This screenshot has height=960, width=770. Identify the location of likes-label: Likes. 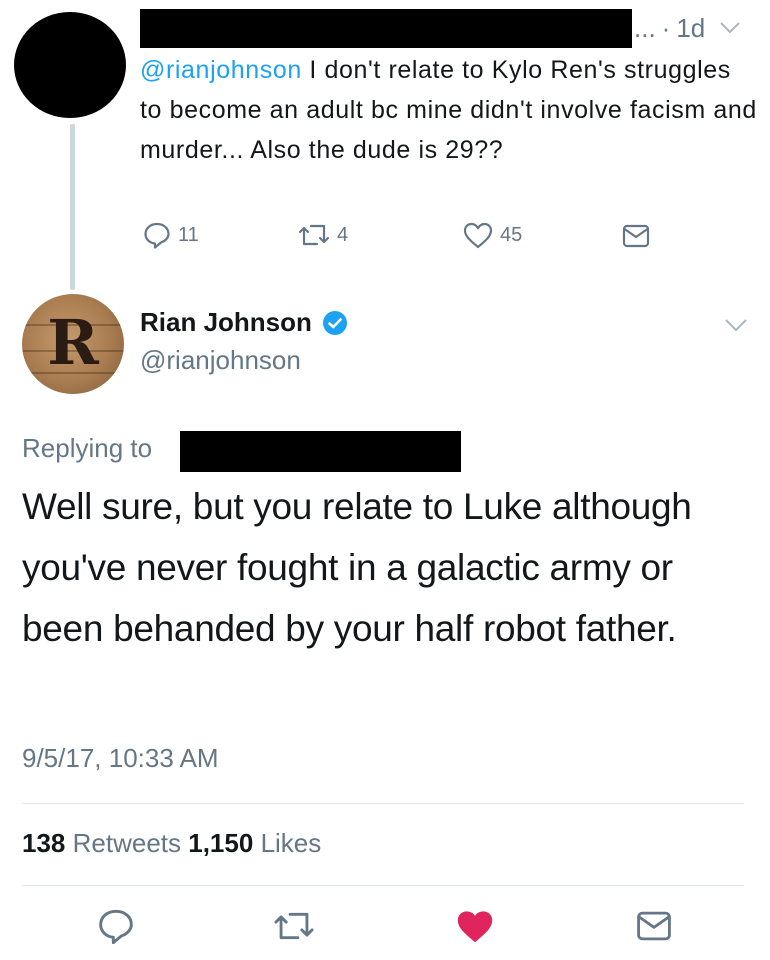
(291, 843).